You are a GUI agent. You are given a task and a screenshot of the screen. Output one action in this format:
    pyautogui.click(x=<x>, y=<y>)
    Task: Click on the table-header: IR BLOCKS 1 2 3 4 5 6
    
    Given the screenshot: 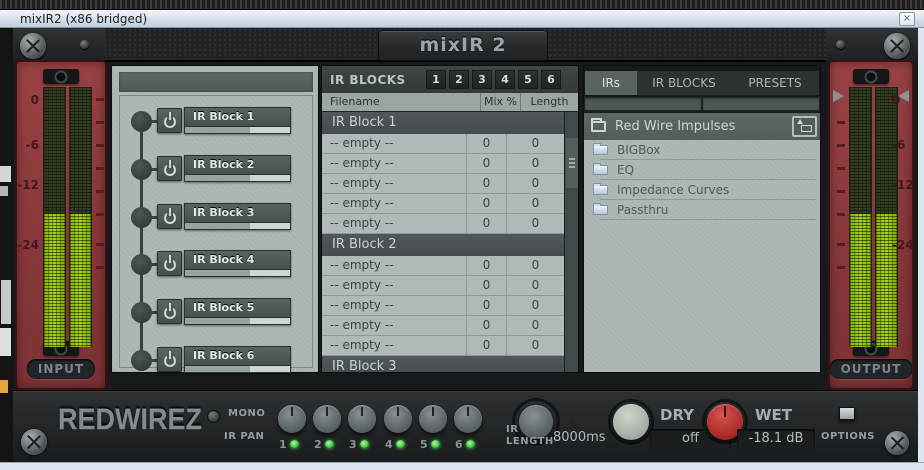 What is the action you would take?
    pyautogui.click(x=450, y=79)
    